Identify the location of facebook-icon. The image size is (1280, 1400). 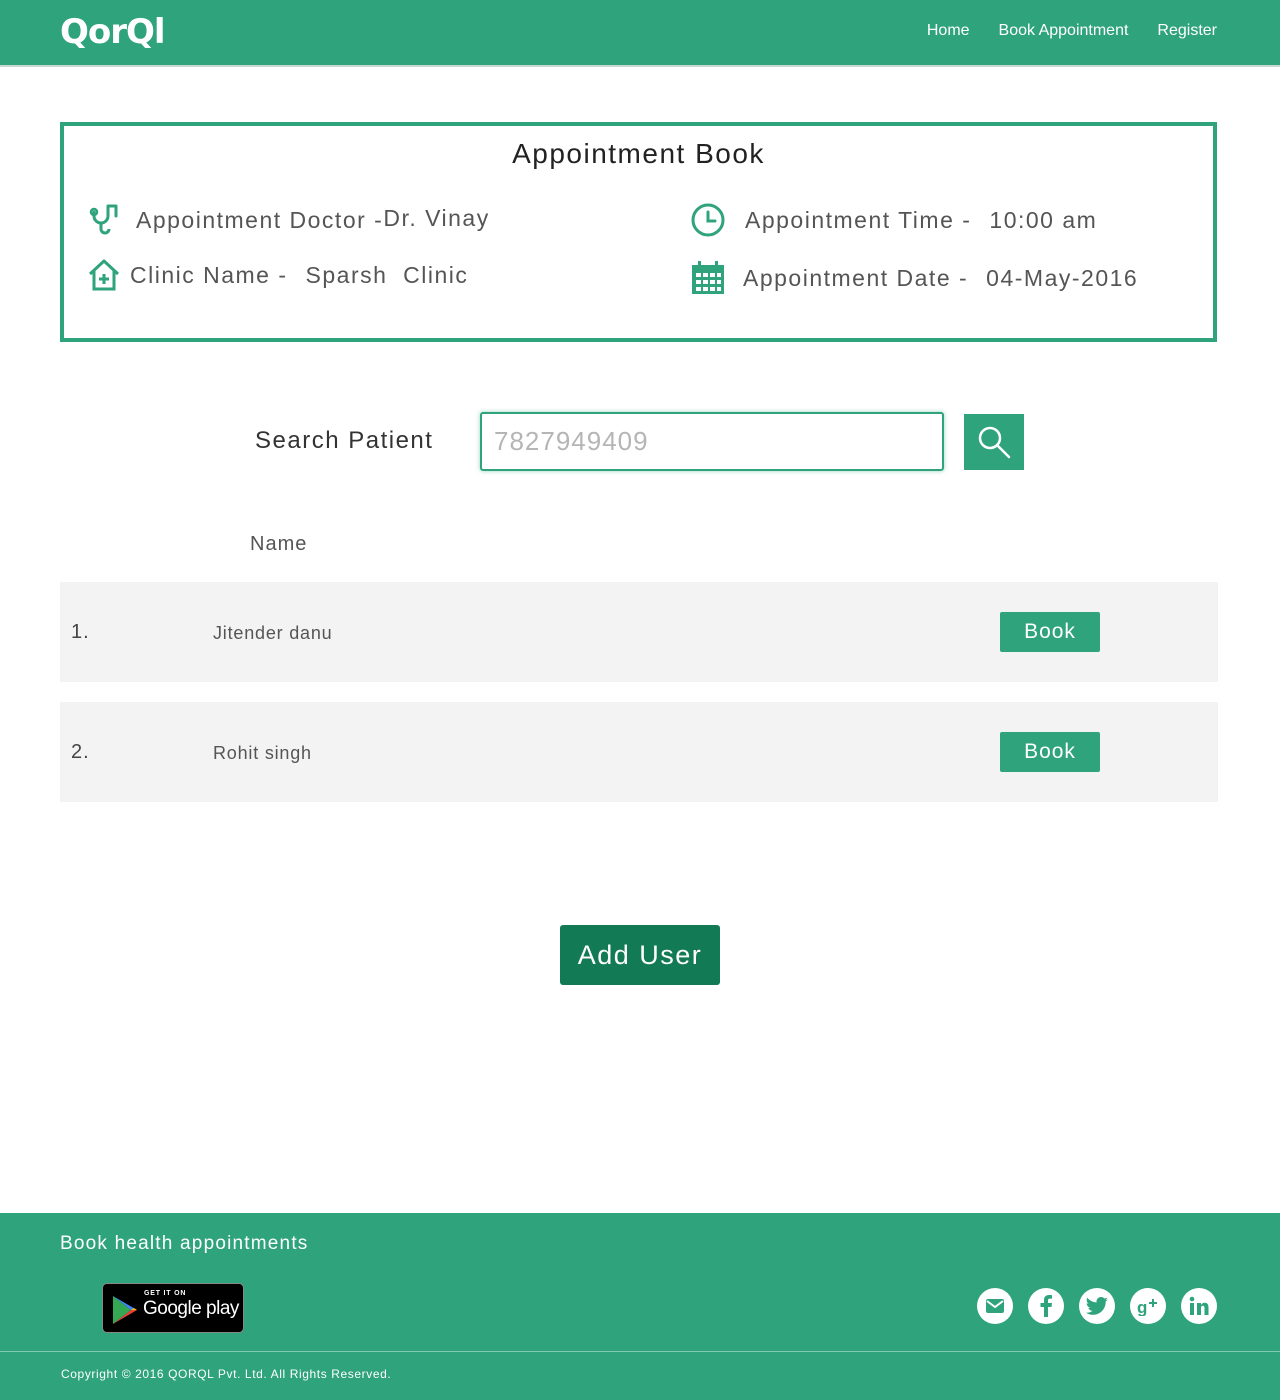
(1046, 1306).